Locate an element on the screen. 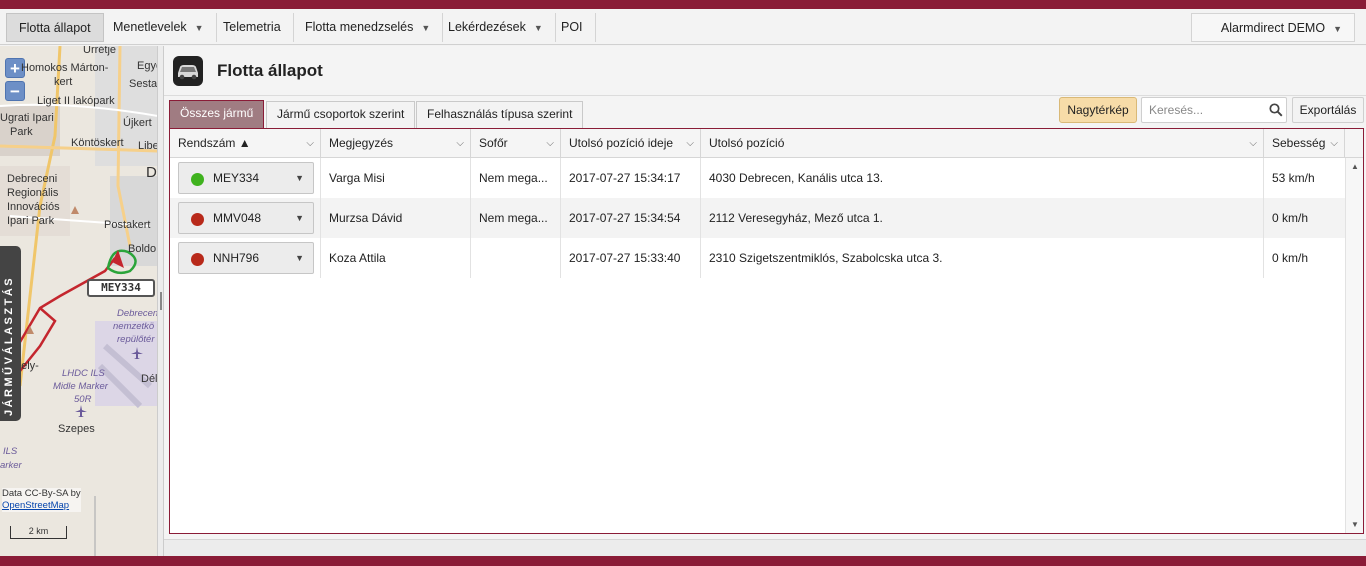  plate-number: MEY334 is located at coordinates (236, 178).